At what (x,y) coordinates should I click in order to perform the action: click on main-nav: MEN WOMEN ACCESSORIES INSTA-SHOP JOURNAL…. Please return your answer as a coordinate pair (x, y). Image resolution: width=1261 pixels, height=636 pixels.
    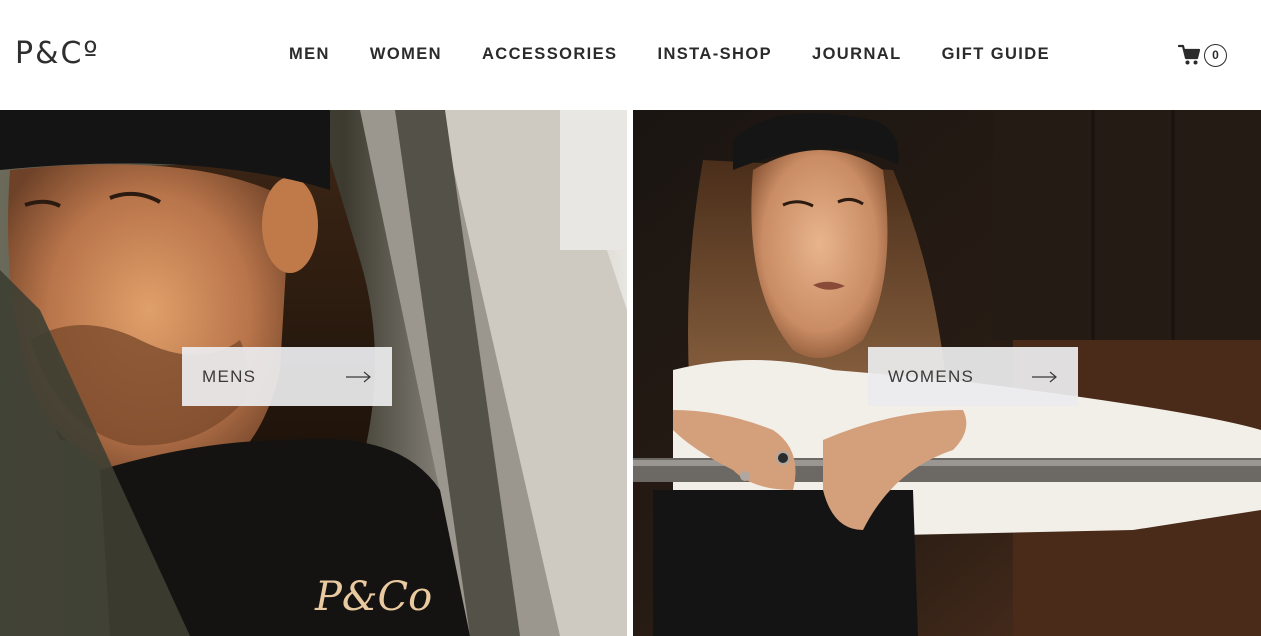
    Looking at the image, I should click on (689, 54).